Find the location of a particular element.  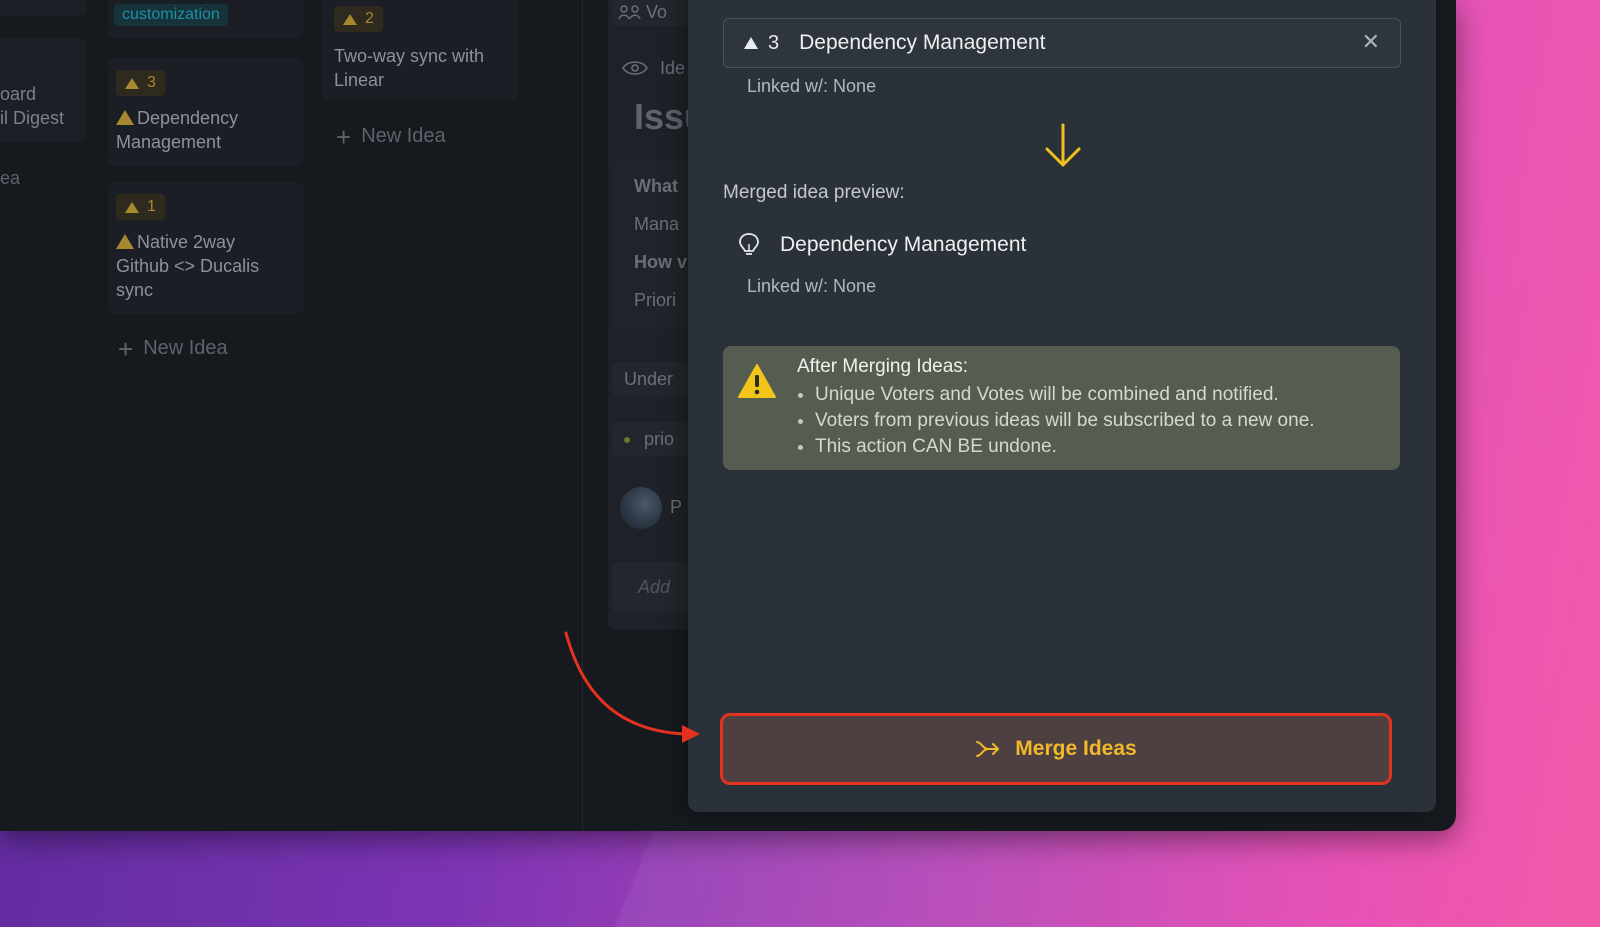

status-dot is located at coordinates (627, 440).